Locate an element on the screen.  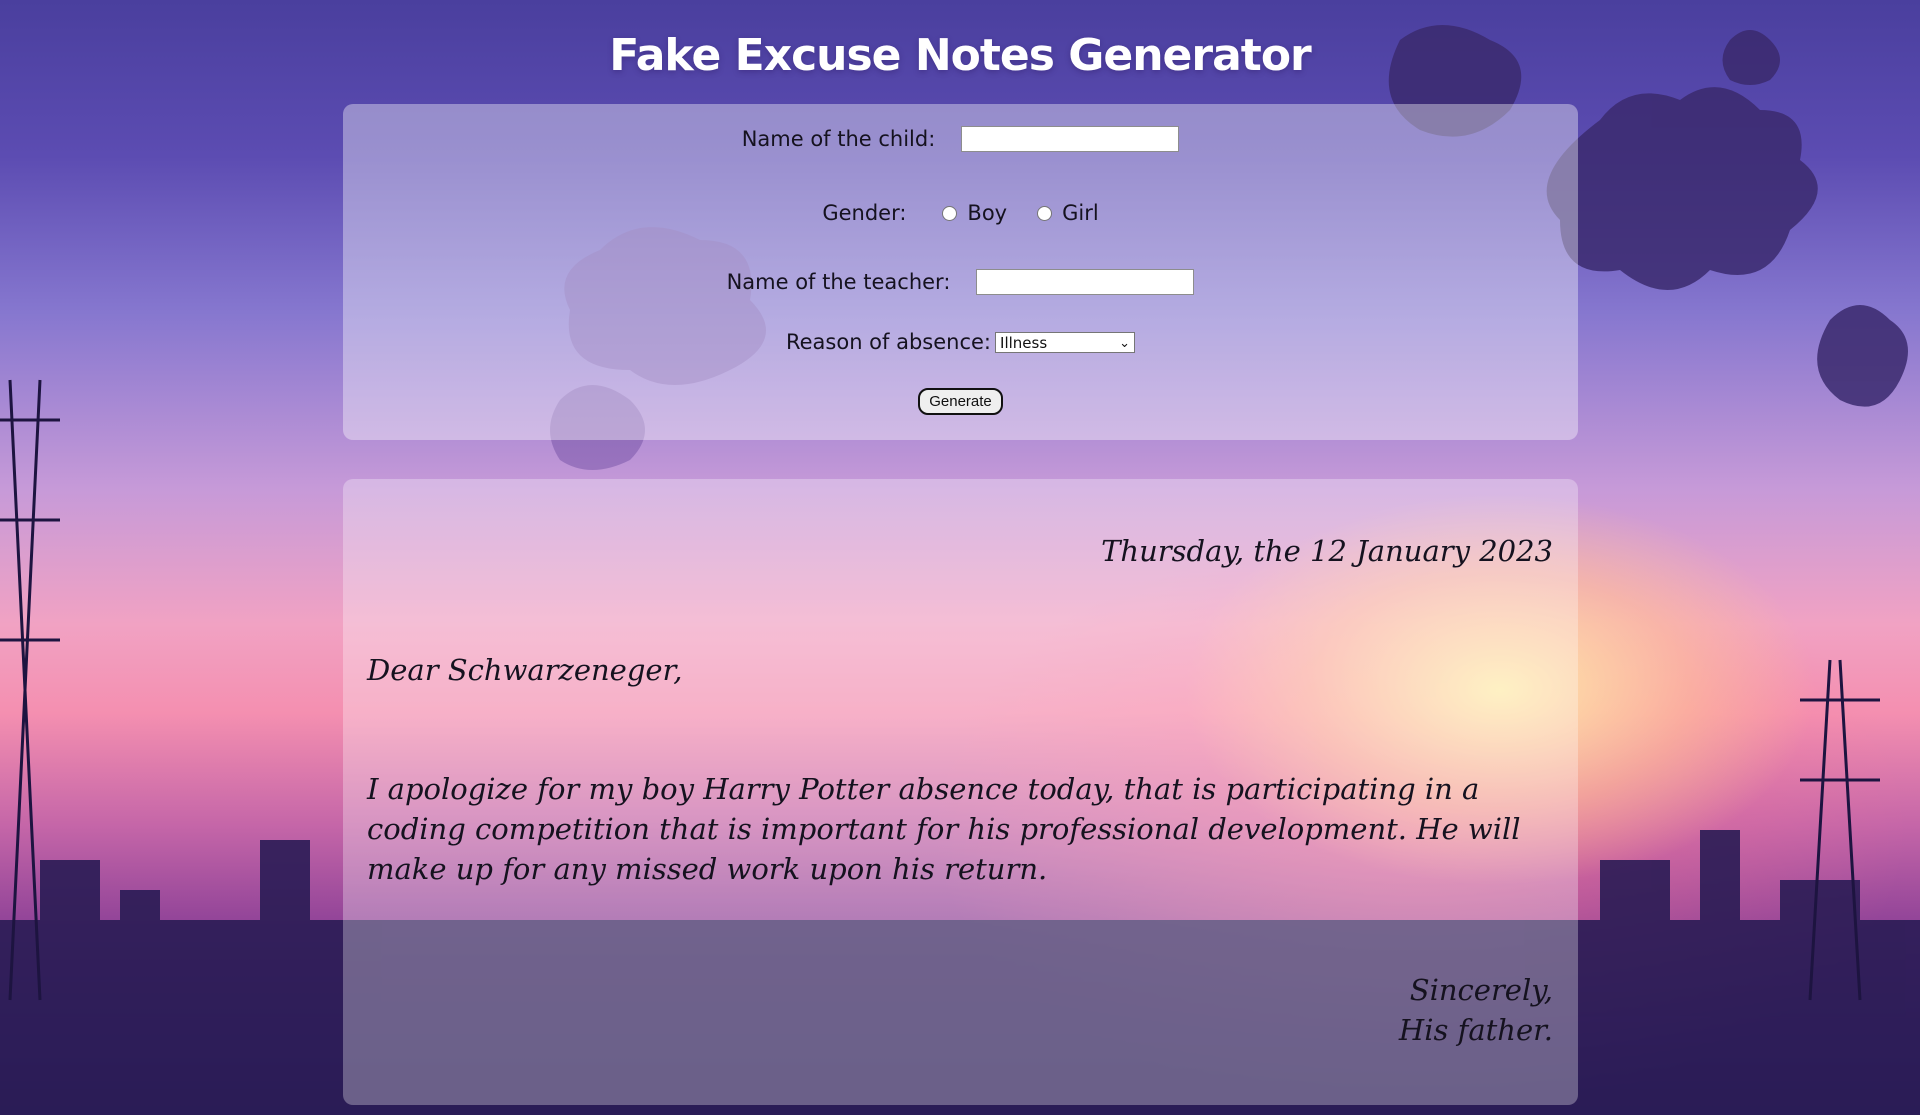
generate-row: Generate is located at coordinates (960, 401).